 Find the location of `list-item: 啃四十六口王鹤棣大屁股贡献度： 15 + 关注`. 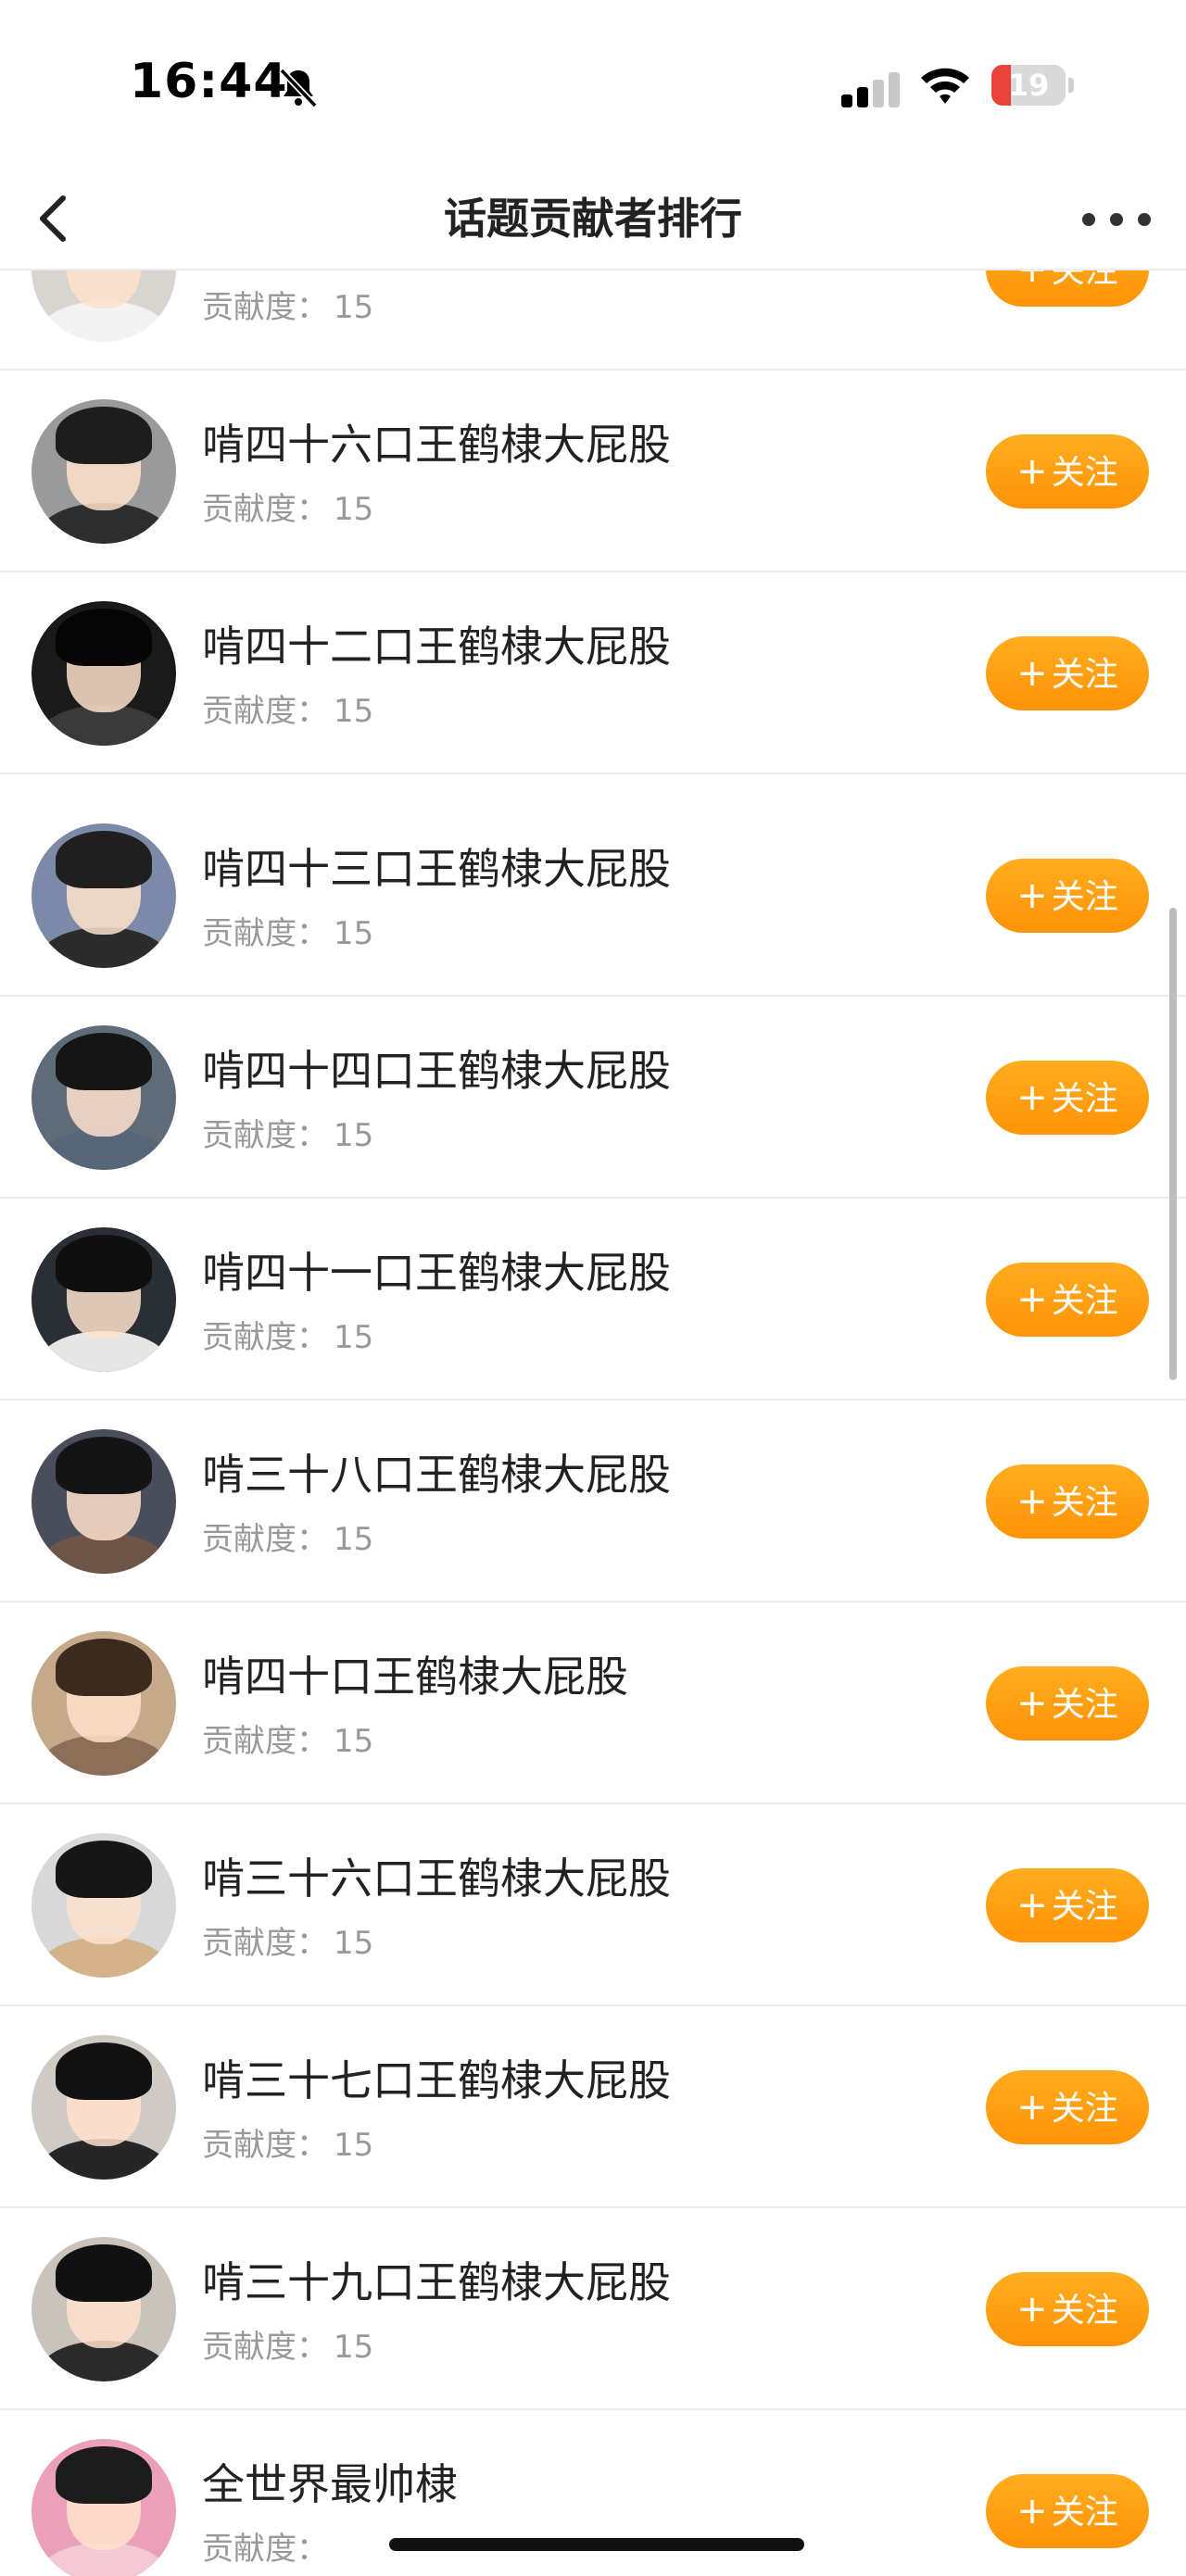

list-item: 啃四十六口王鹤棣大屁股贡献度： 15 + 关注 is located at coordinates (593, 471).